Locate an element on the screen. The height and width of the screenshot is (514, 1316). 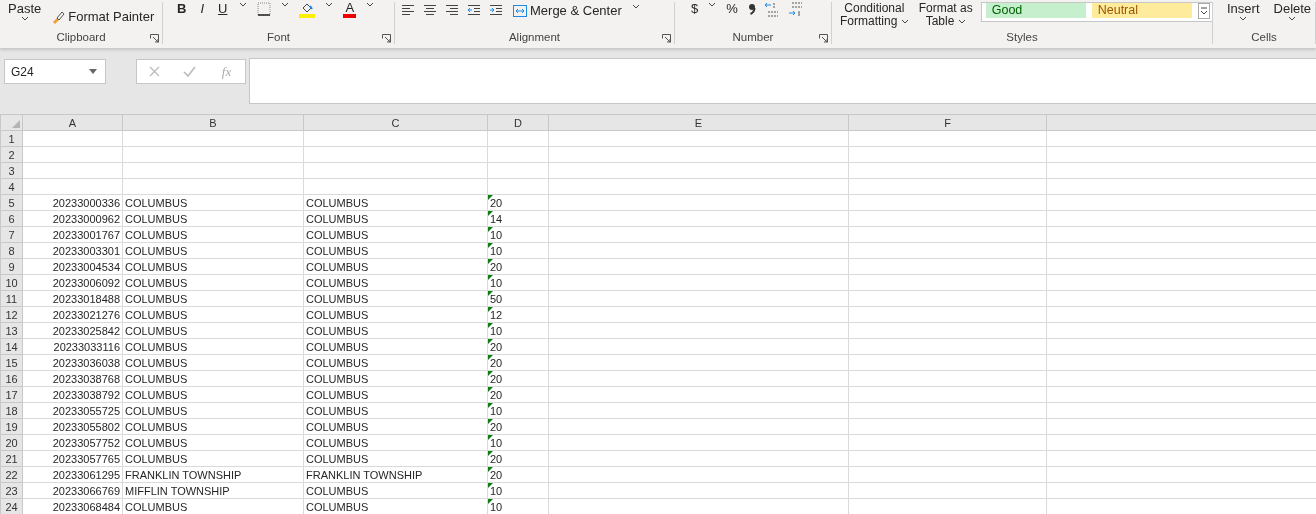
more-styles-icon is located at coordinates (1203, 11).